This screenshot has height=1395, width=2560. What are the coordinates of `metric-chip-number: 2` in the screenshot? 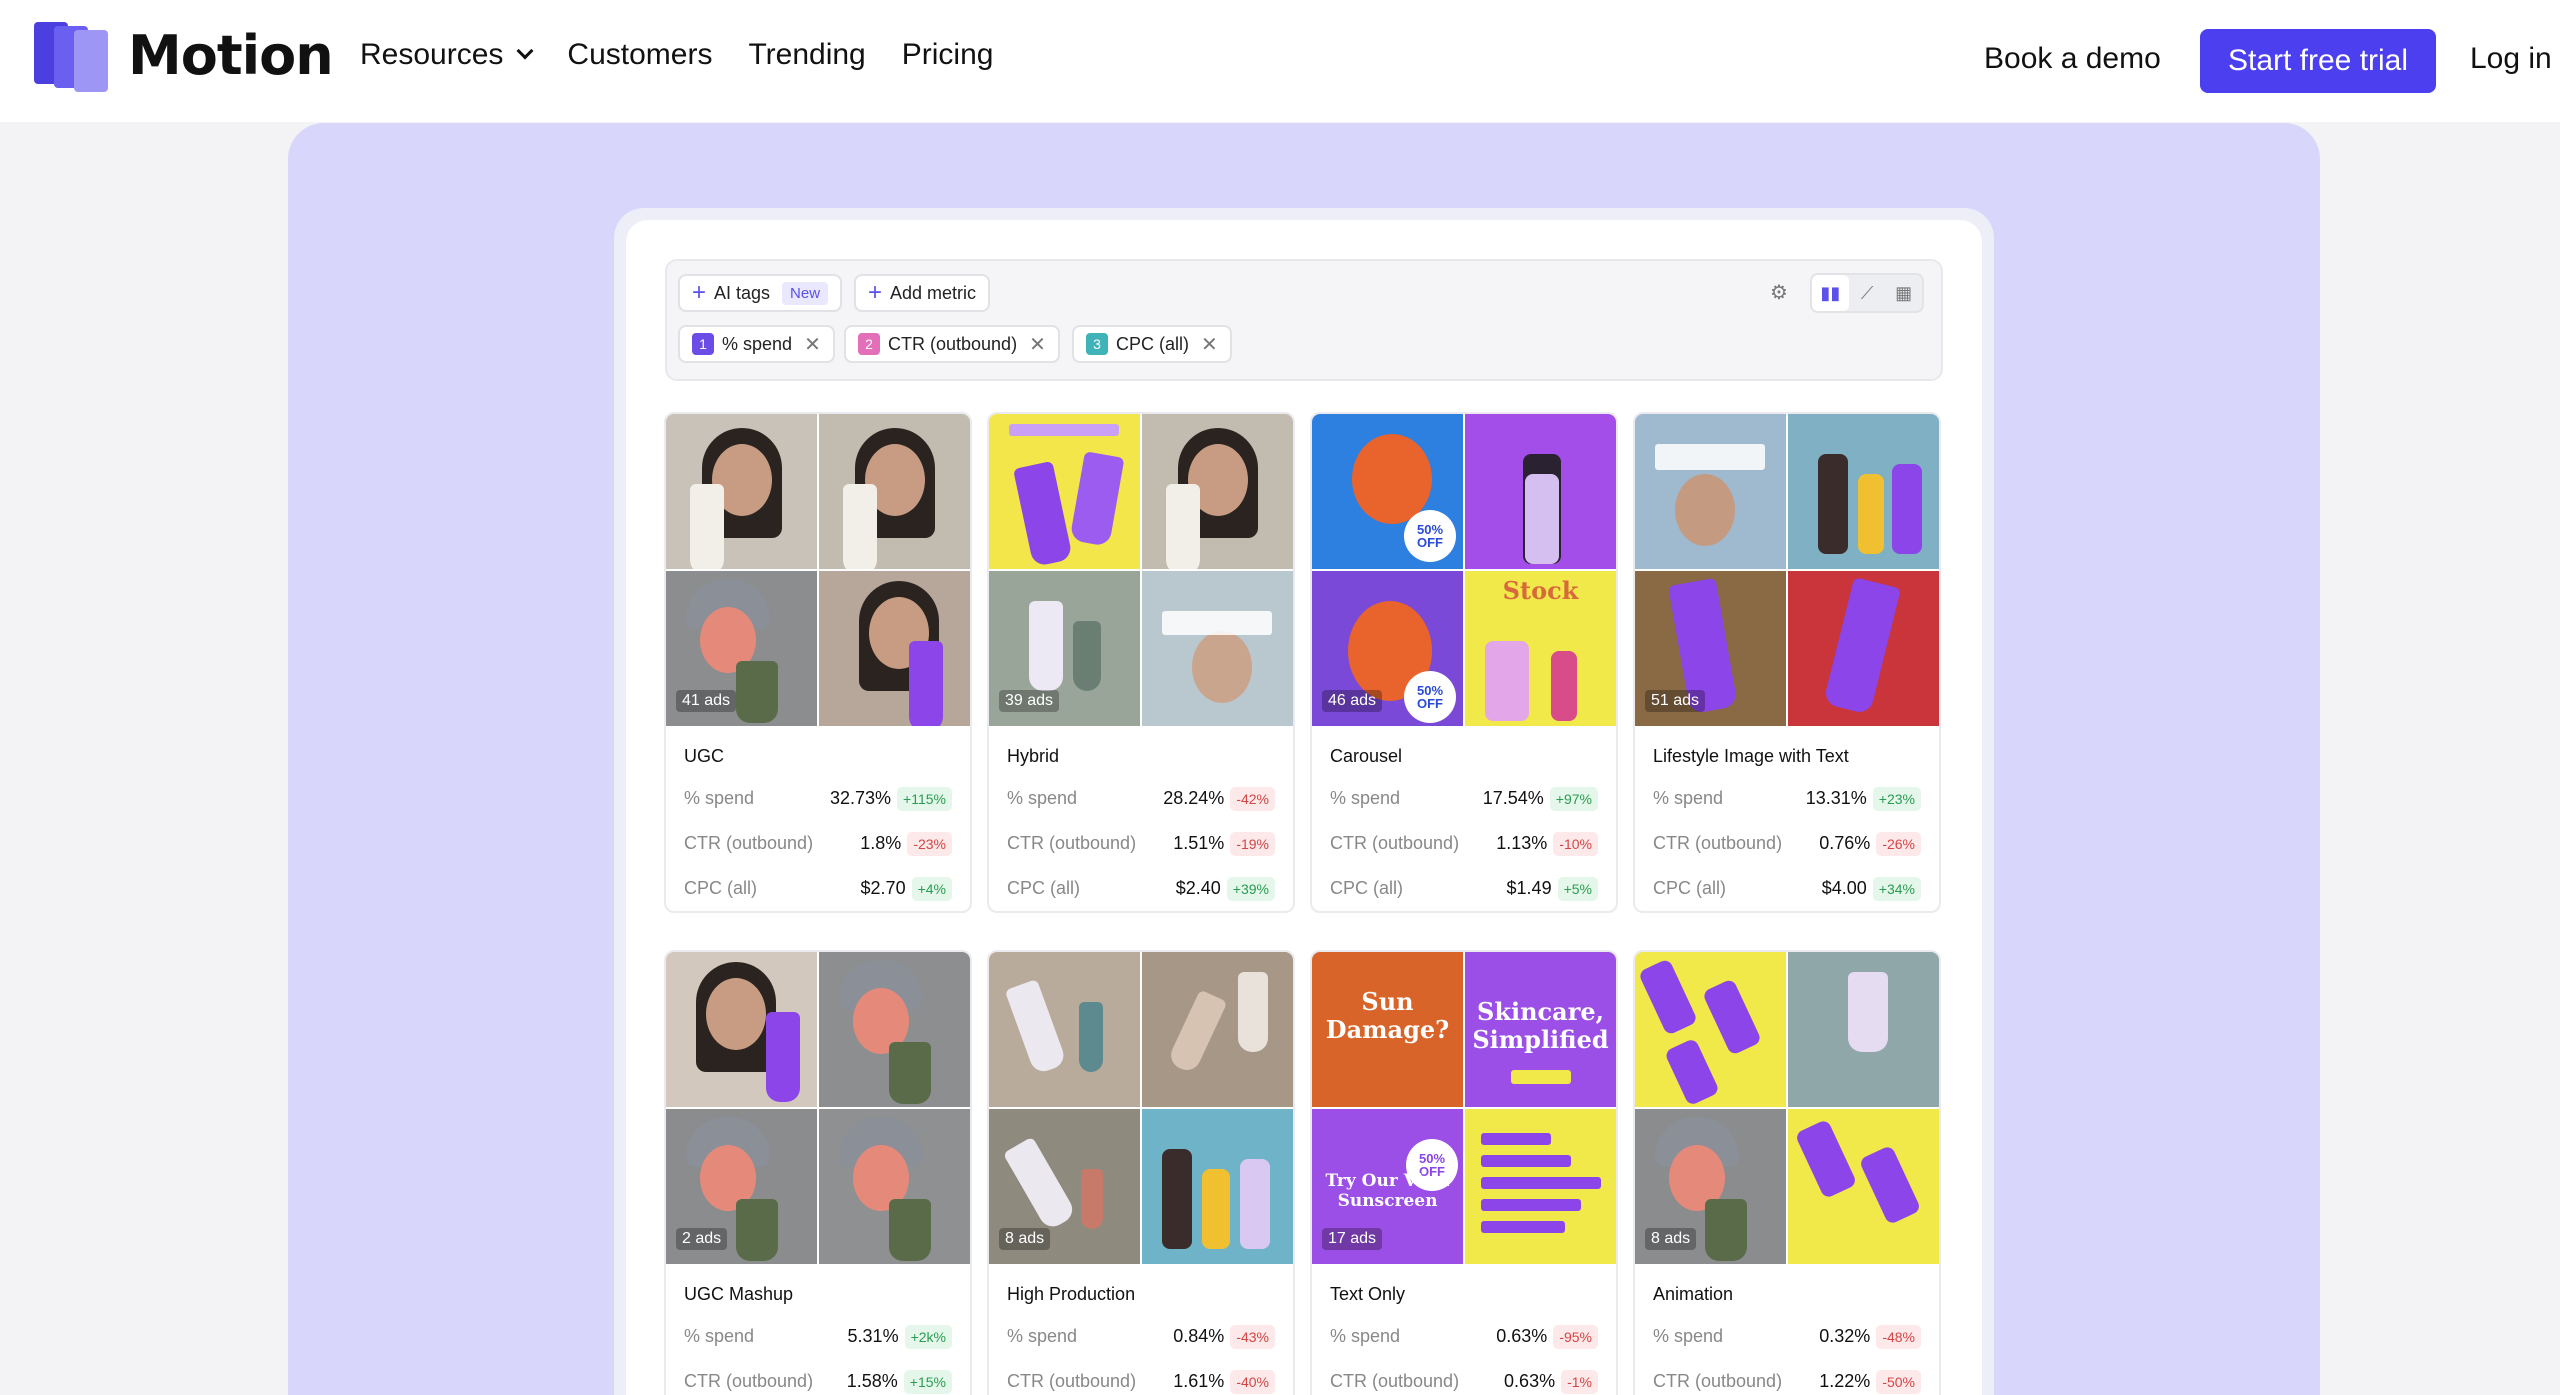 It's located at (869, 344).